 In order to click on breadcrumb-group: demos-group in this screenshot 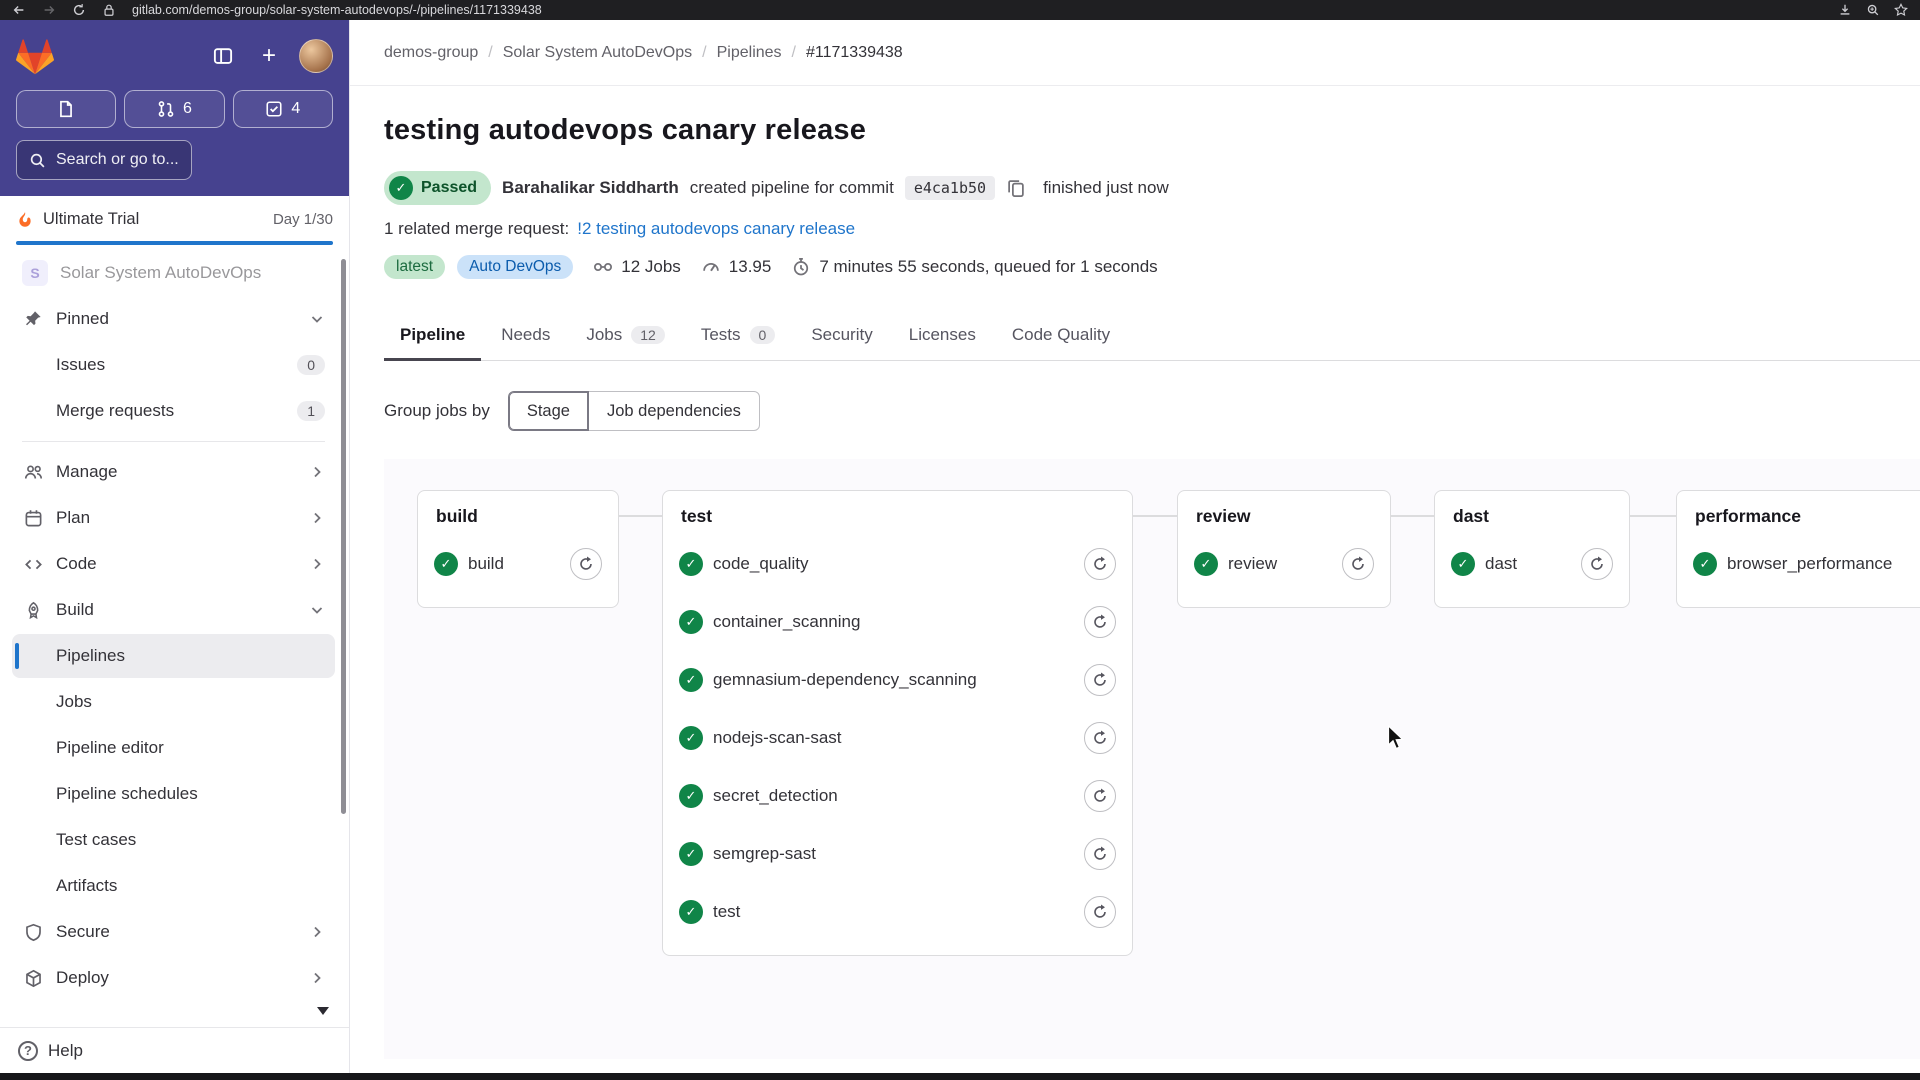, I will do `click(431, 53)`.